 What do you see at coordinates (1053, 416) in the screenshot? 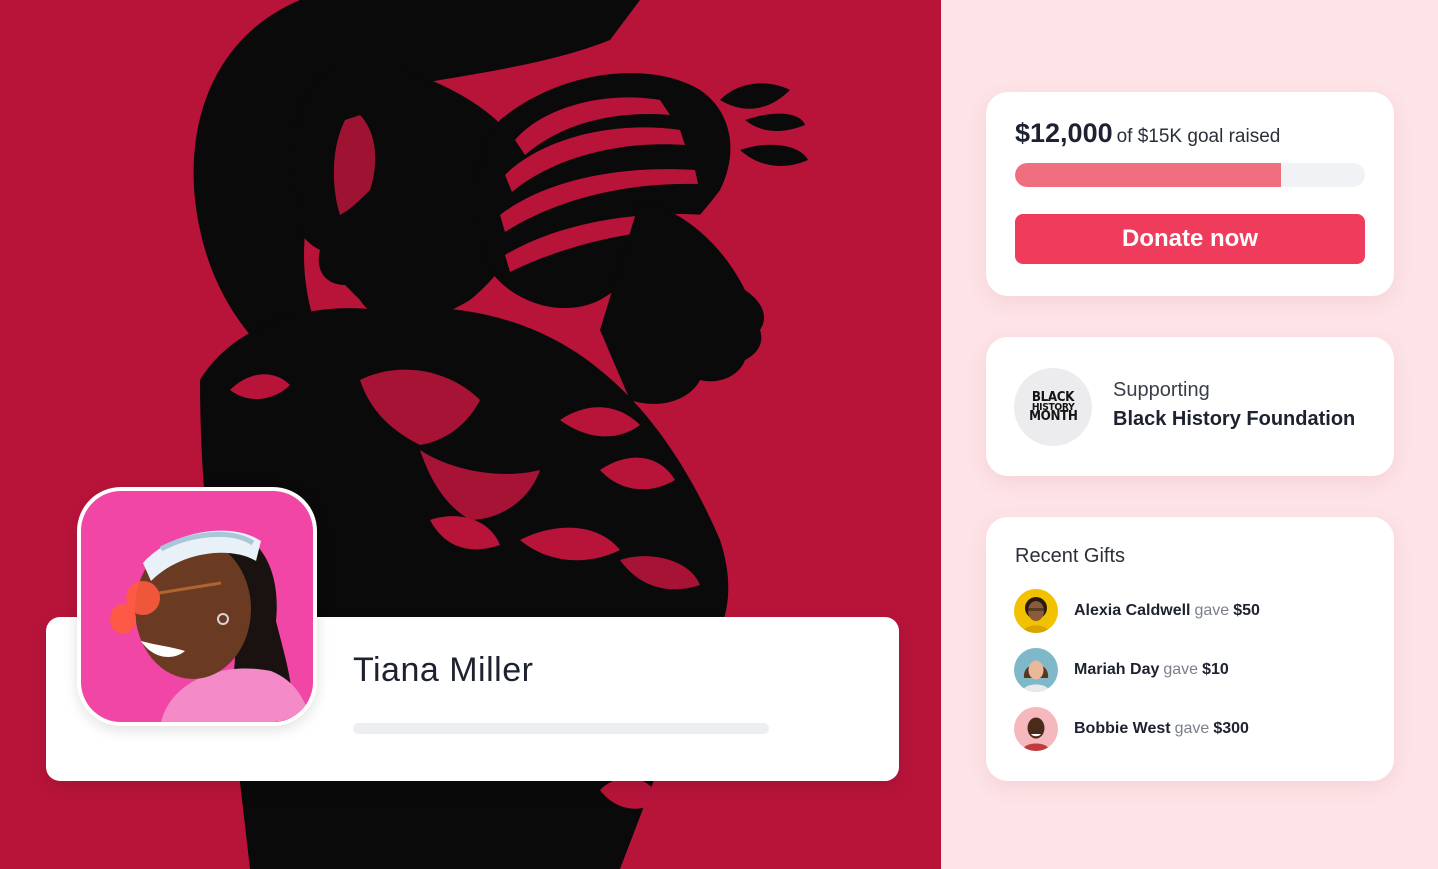
I see `logo-line-3: MONTH` at bounding box center [1053, 416].